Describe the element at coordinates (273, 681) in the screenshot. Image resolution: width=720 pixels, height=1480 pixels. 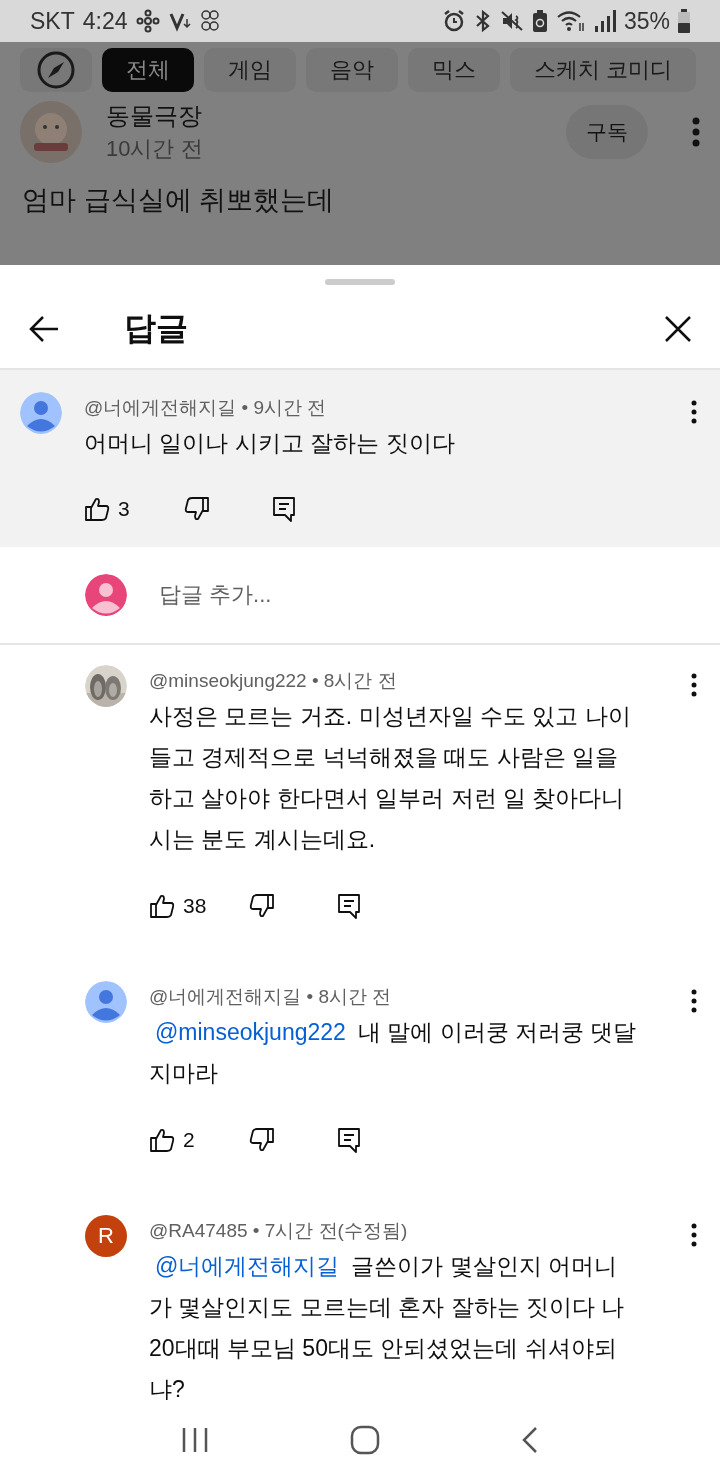
I see `comment-meta: @minseokjung222 • 8시간 전` at that location.